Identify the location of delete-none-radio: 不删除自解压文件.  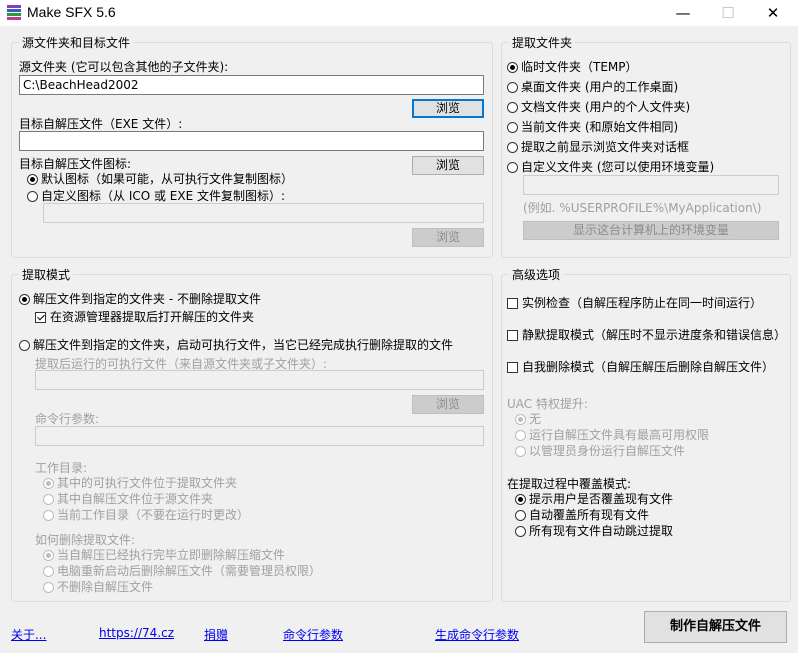
(98, 587).